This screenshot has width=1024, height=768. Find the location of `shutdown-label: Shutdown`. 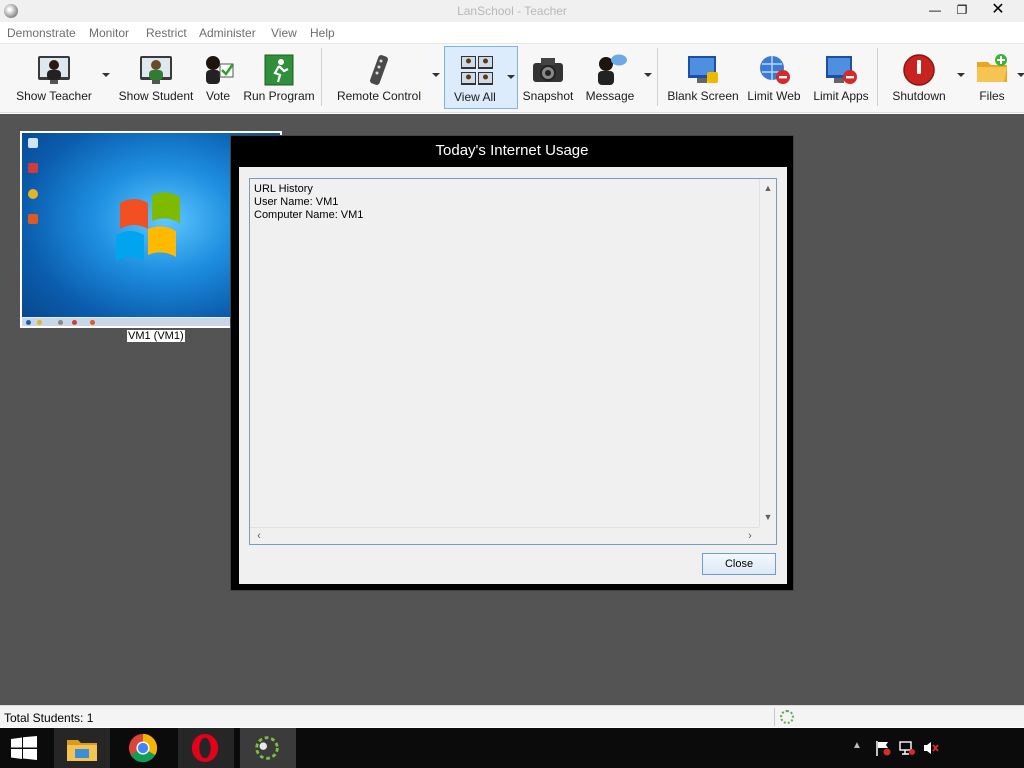

shutdown-label: Shutdown is located at coordinates (919, 96).